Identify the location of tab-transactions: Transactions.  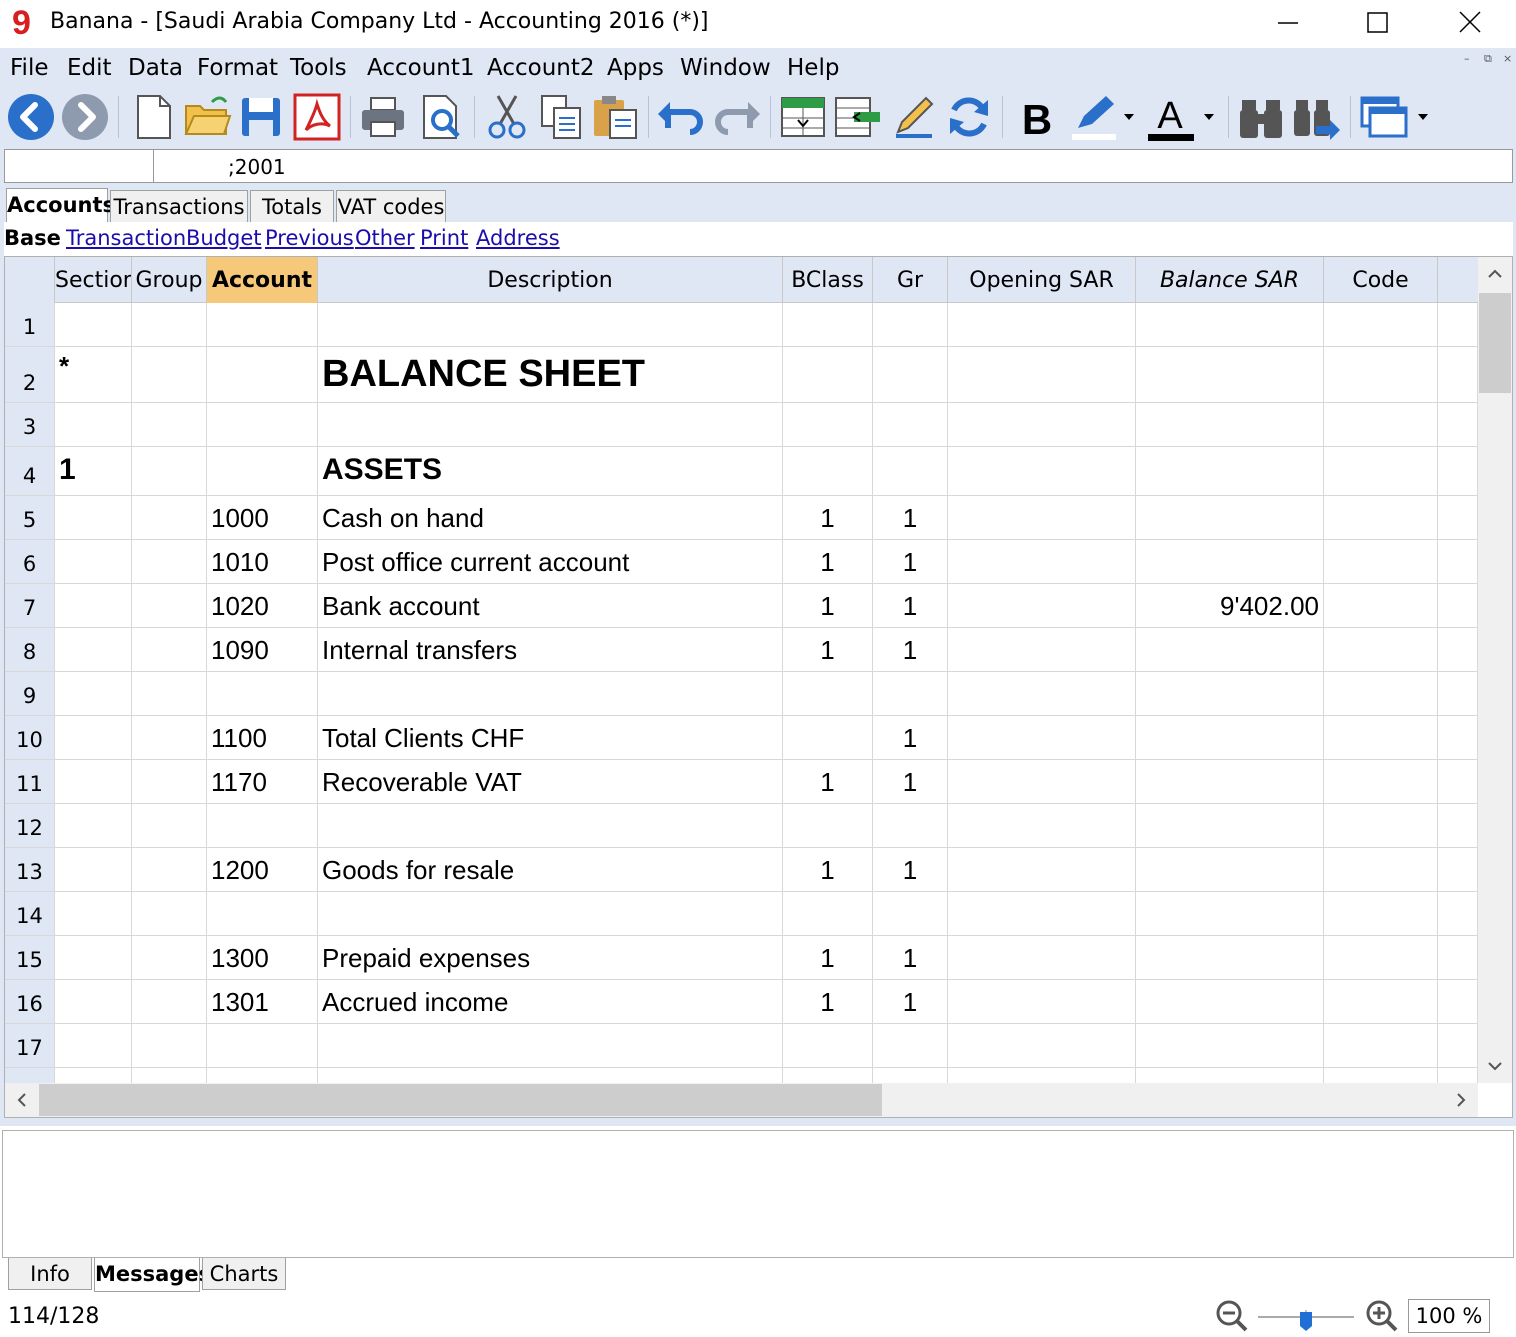
(179, 206).